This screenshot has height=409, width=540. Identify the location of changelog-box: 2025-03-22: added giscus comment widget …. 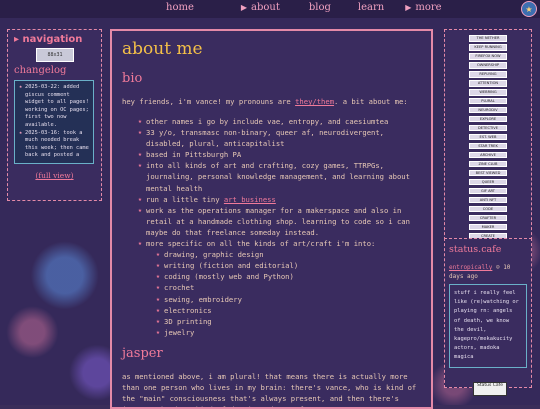
(54, 122).